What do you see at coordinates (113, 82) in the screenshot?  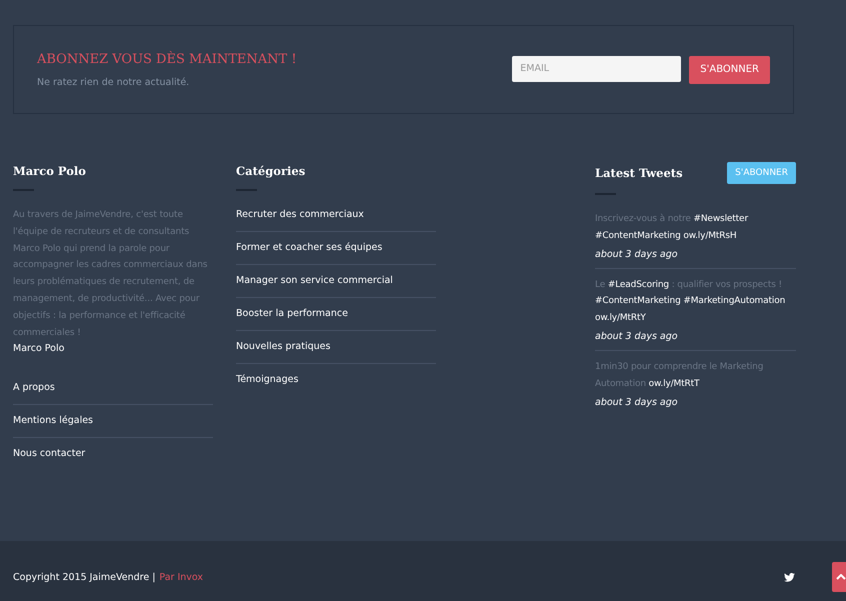 I see `subscribe-subtitle: Ne ratez rien de notre actualité.` at bounding box center [113, 82].